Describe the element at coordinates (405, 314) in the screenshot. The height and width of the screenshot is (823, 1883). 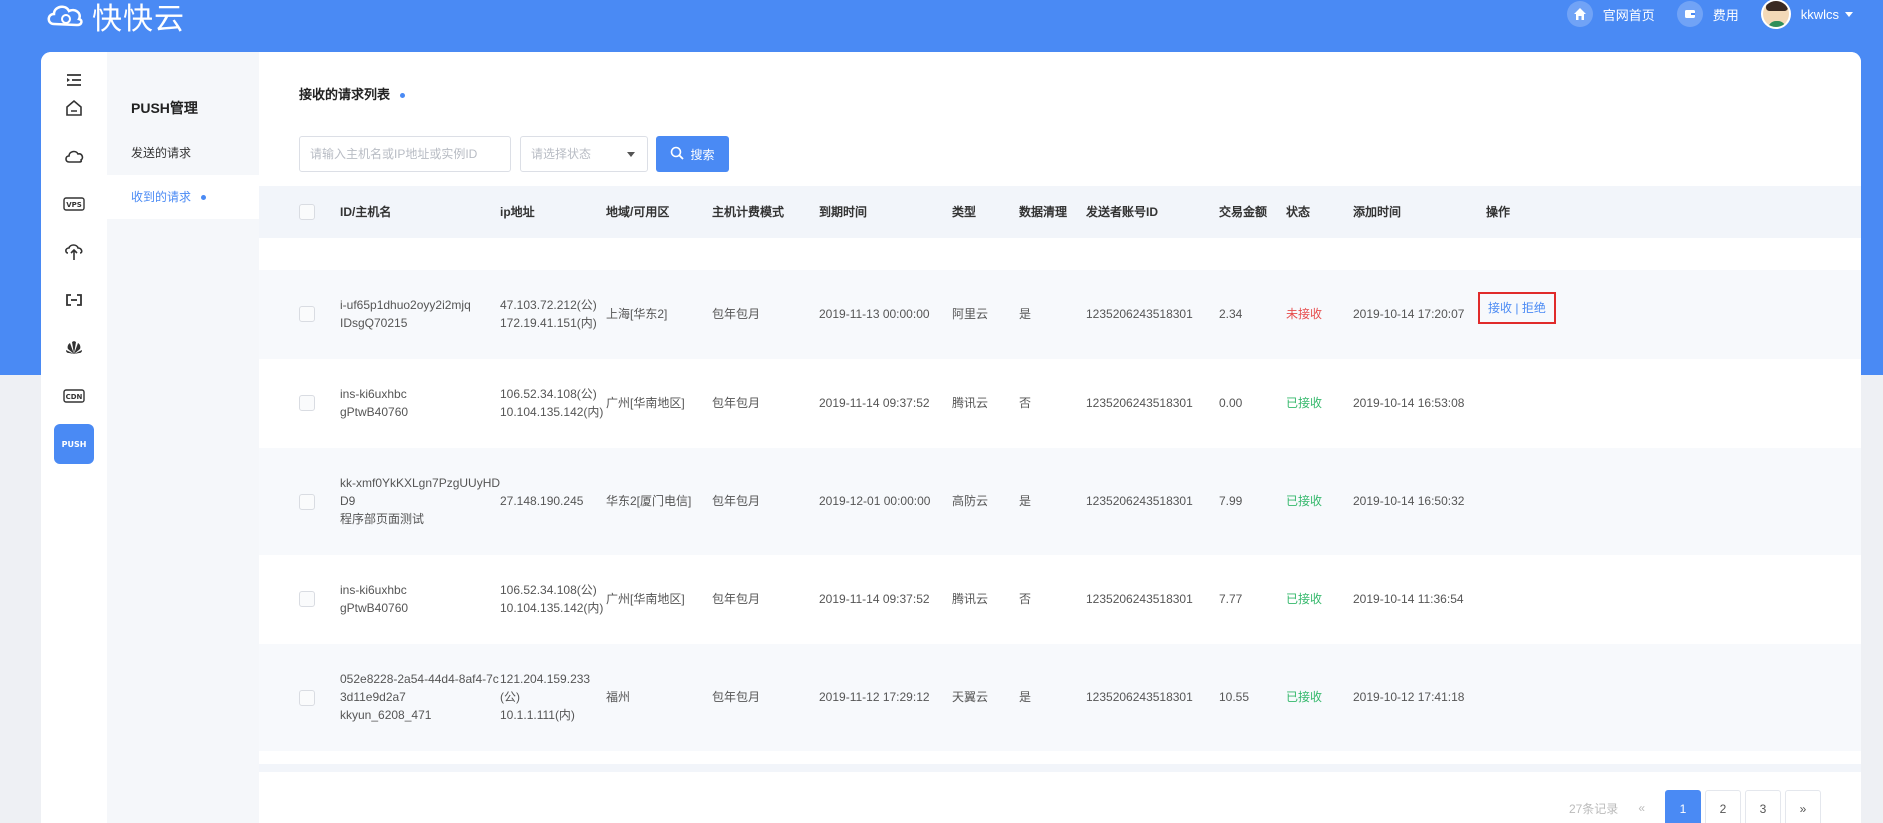
I see `cell-id: i-uf65p1dhuo2oyy2i2mjq IDsgQ70215` at that location.